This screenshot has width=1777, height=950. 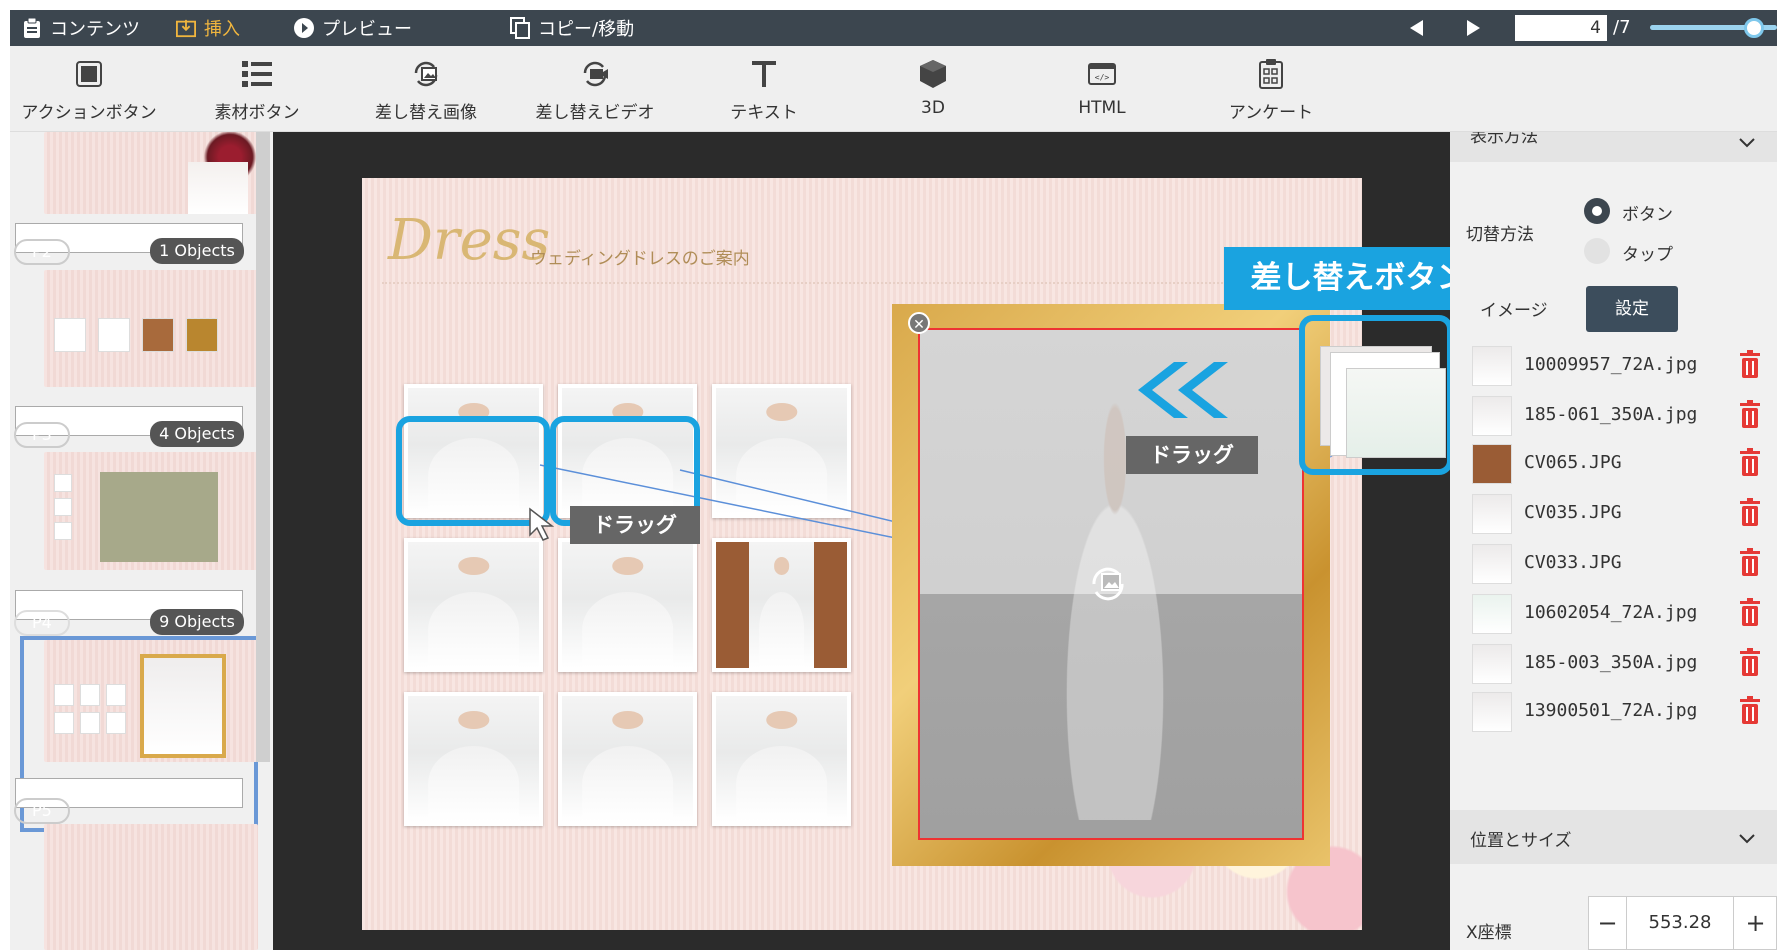 I want to click on page-tag-p3: P3, so click(x=42, y=435).